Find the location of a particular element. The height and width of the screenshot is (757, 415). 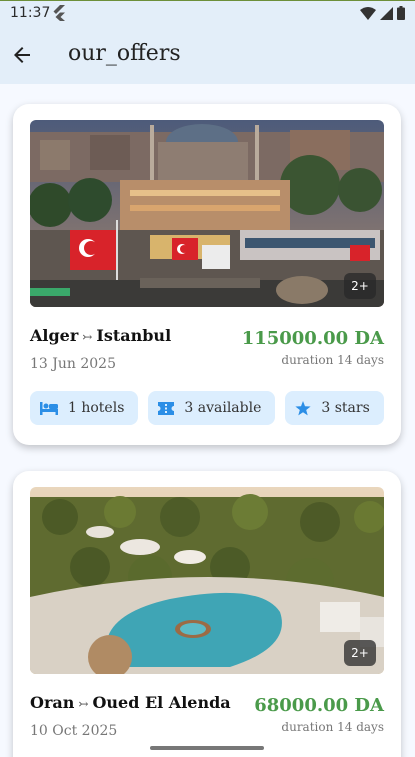

chip-hotels-label: 1 hotels is located at coordinates (96, 408).